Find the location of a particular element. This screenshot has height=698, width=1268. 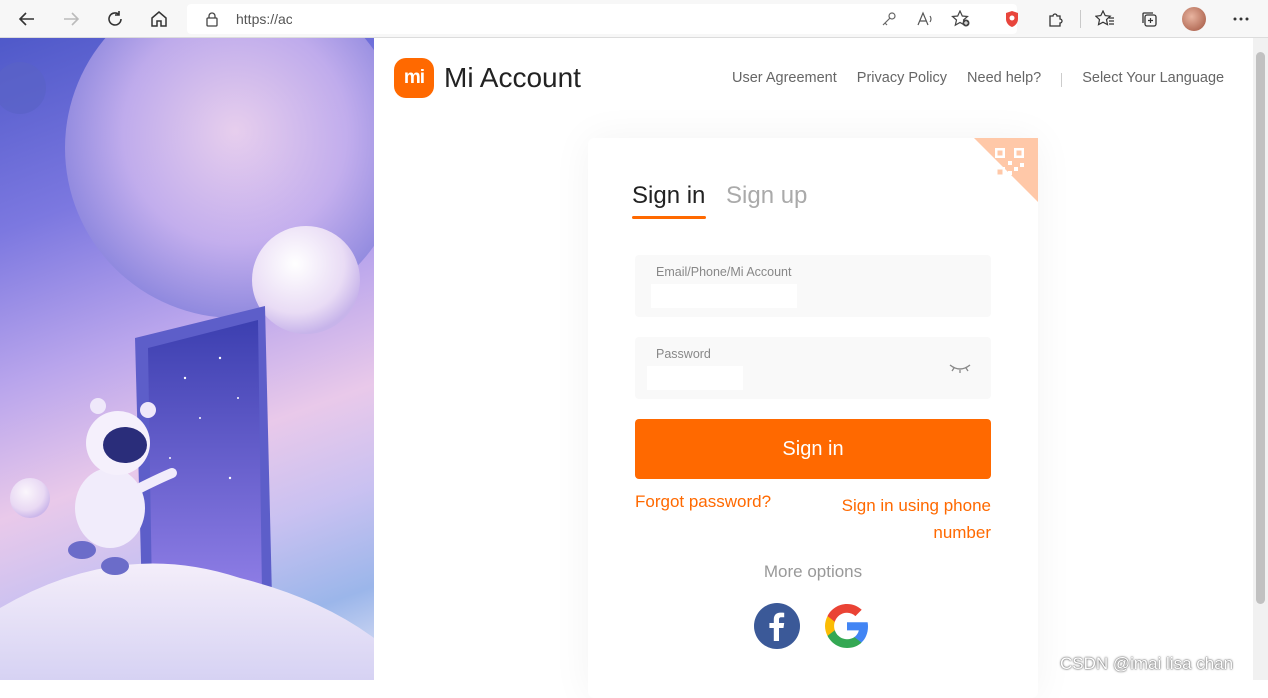

language-selector: Select Your Language is located at coordinates (1153, 78).